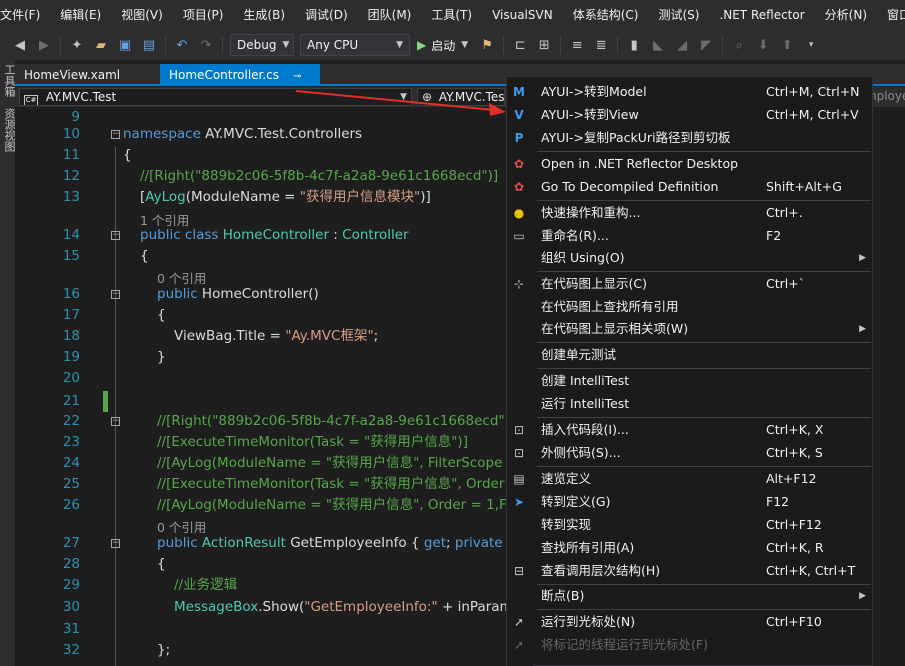  What do you see at coordinates (519, 571) in the screenshot?
I see `call-hierarchy-icon: ⊟` at bounding box center [519, 571].